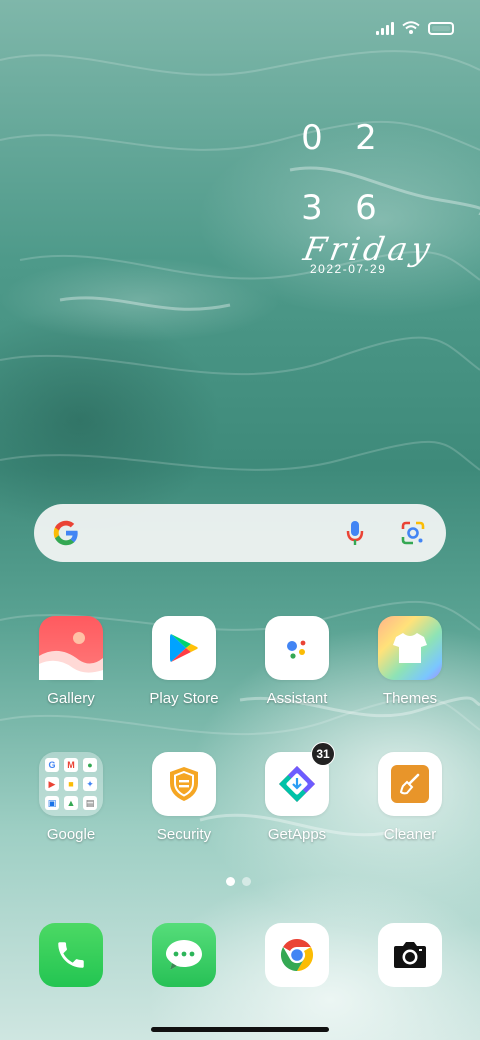 Image resolution: width=480 pixels, height=1040 pixels. I want to click on cleaner-brush-icon, so click(410, 784).